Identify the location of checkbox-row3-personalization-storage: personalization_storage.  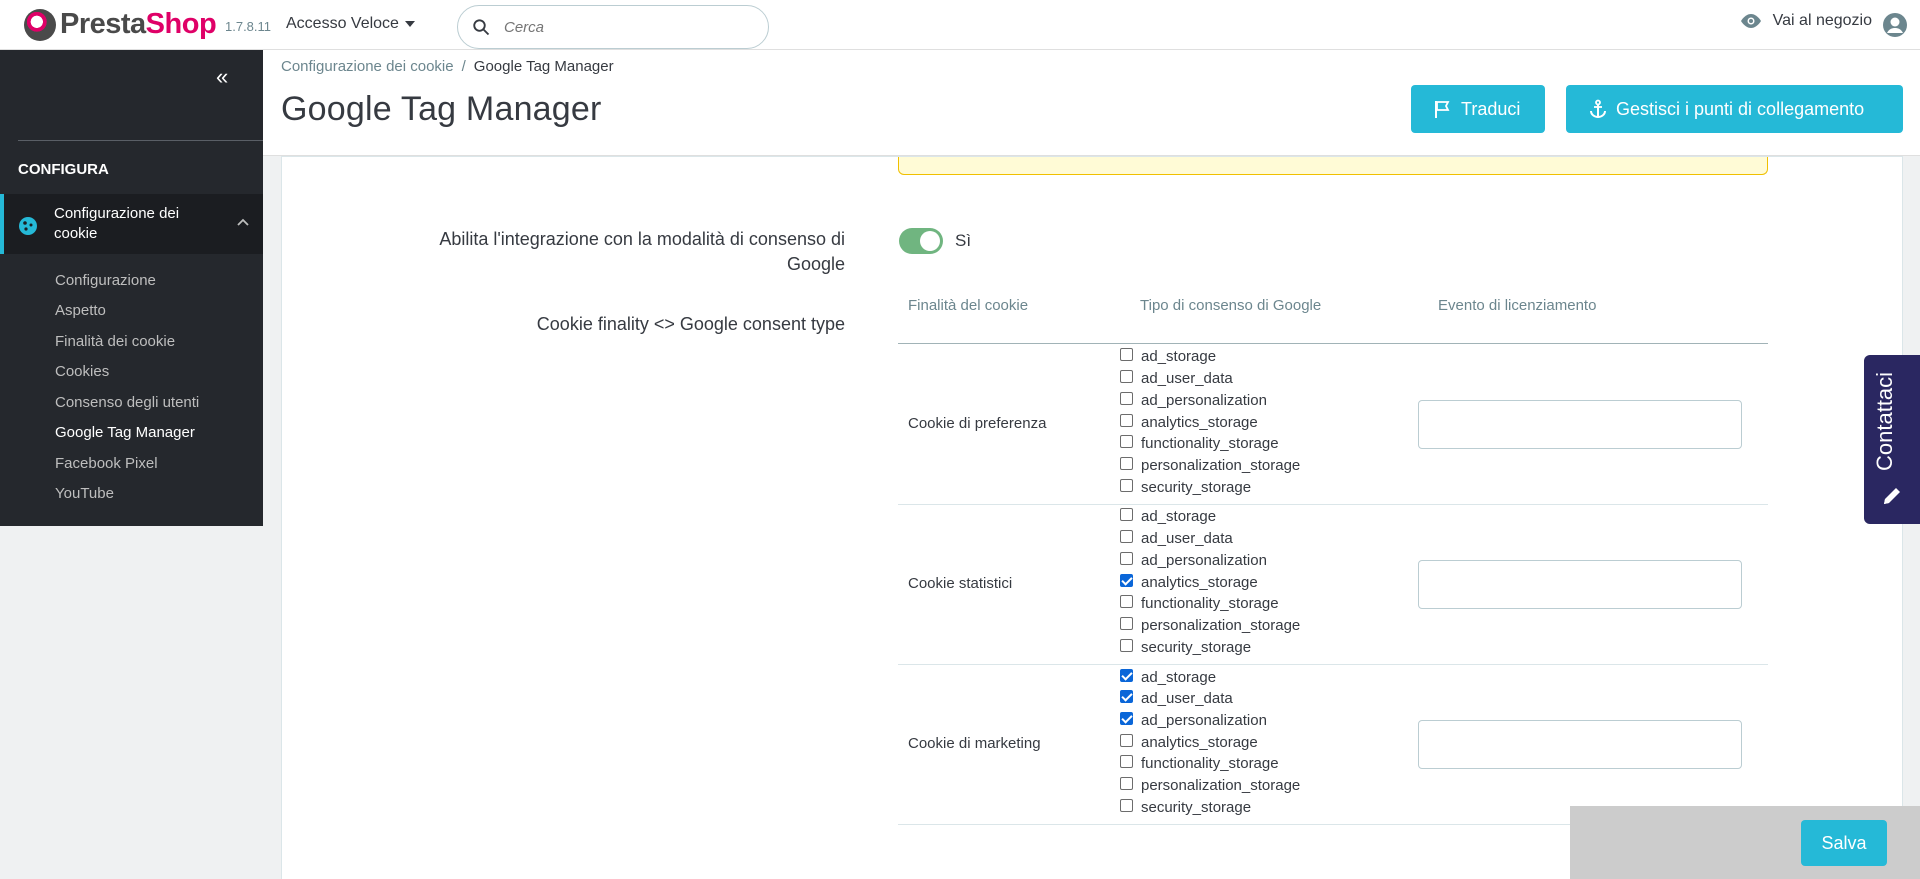
(1210, 785).